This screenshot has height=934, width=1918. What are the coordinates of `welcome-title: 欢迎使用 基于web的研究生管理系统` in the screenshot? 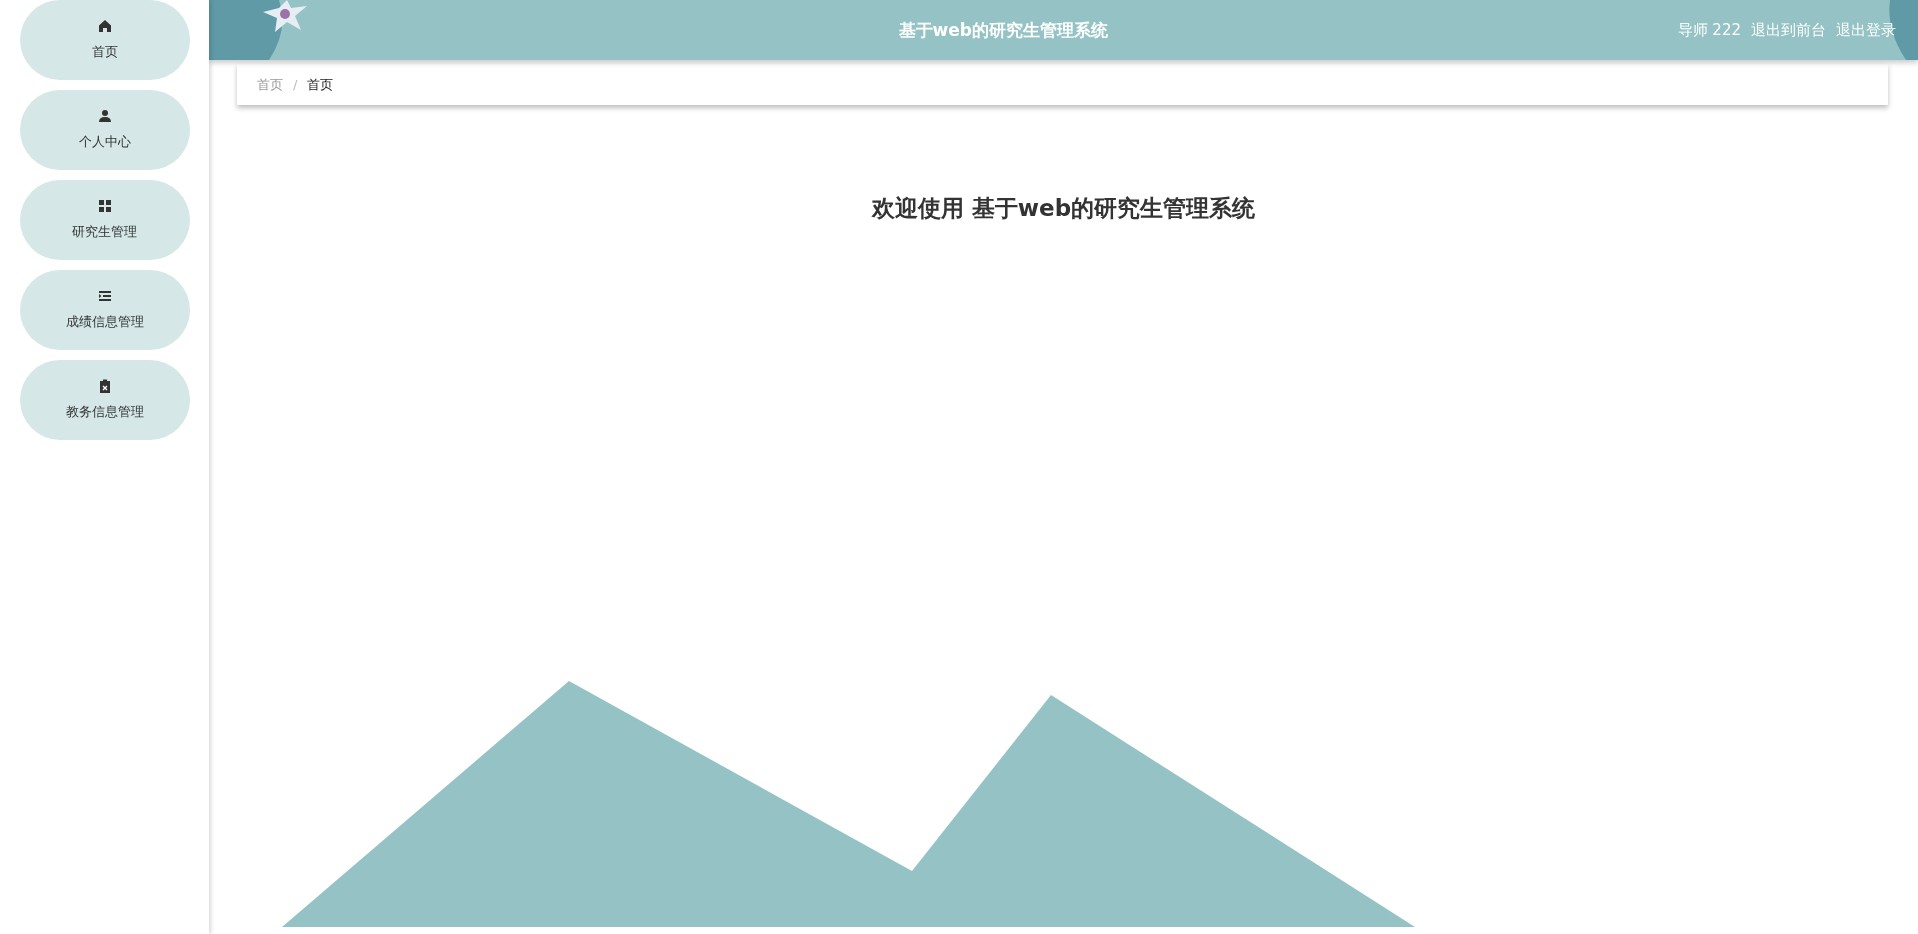 It's located at (1063, 208).